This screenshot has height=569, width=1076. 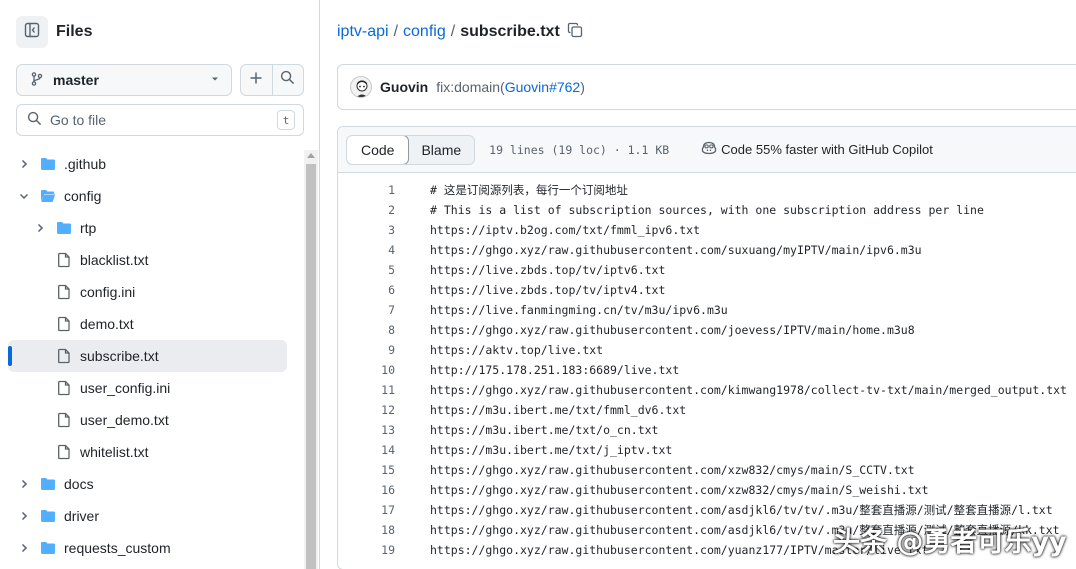 I want to click on branch-selector: master, so click(x=124, y=80).